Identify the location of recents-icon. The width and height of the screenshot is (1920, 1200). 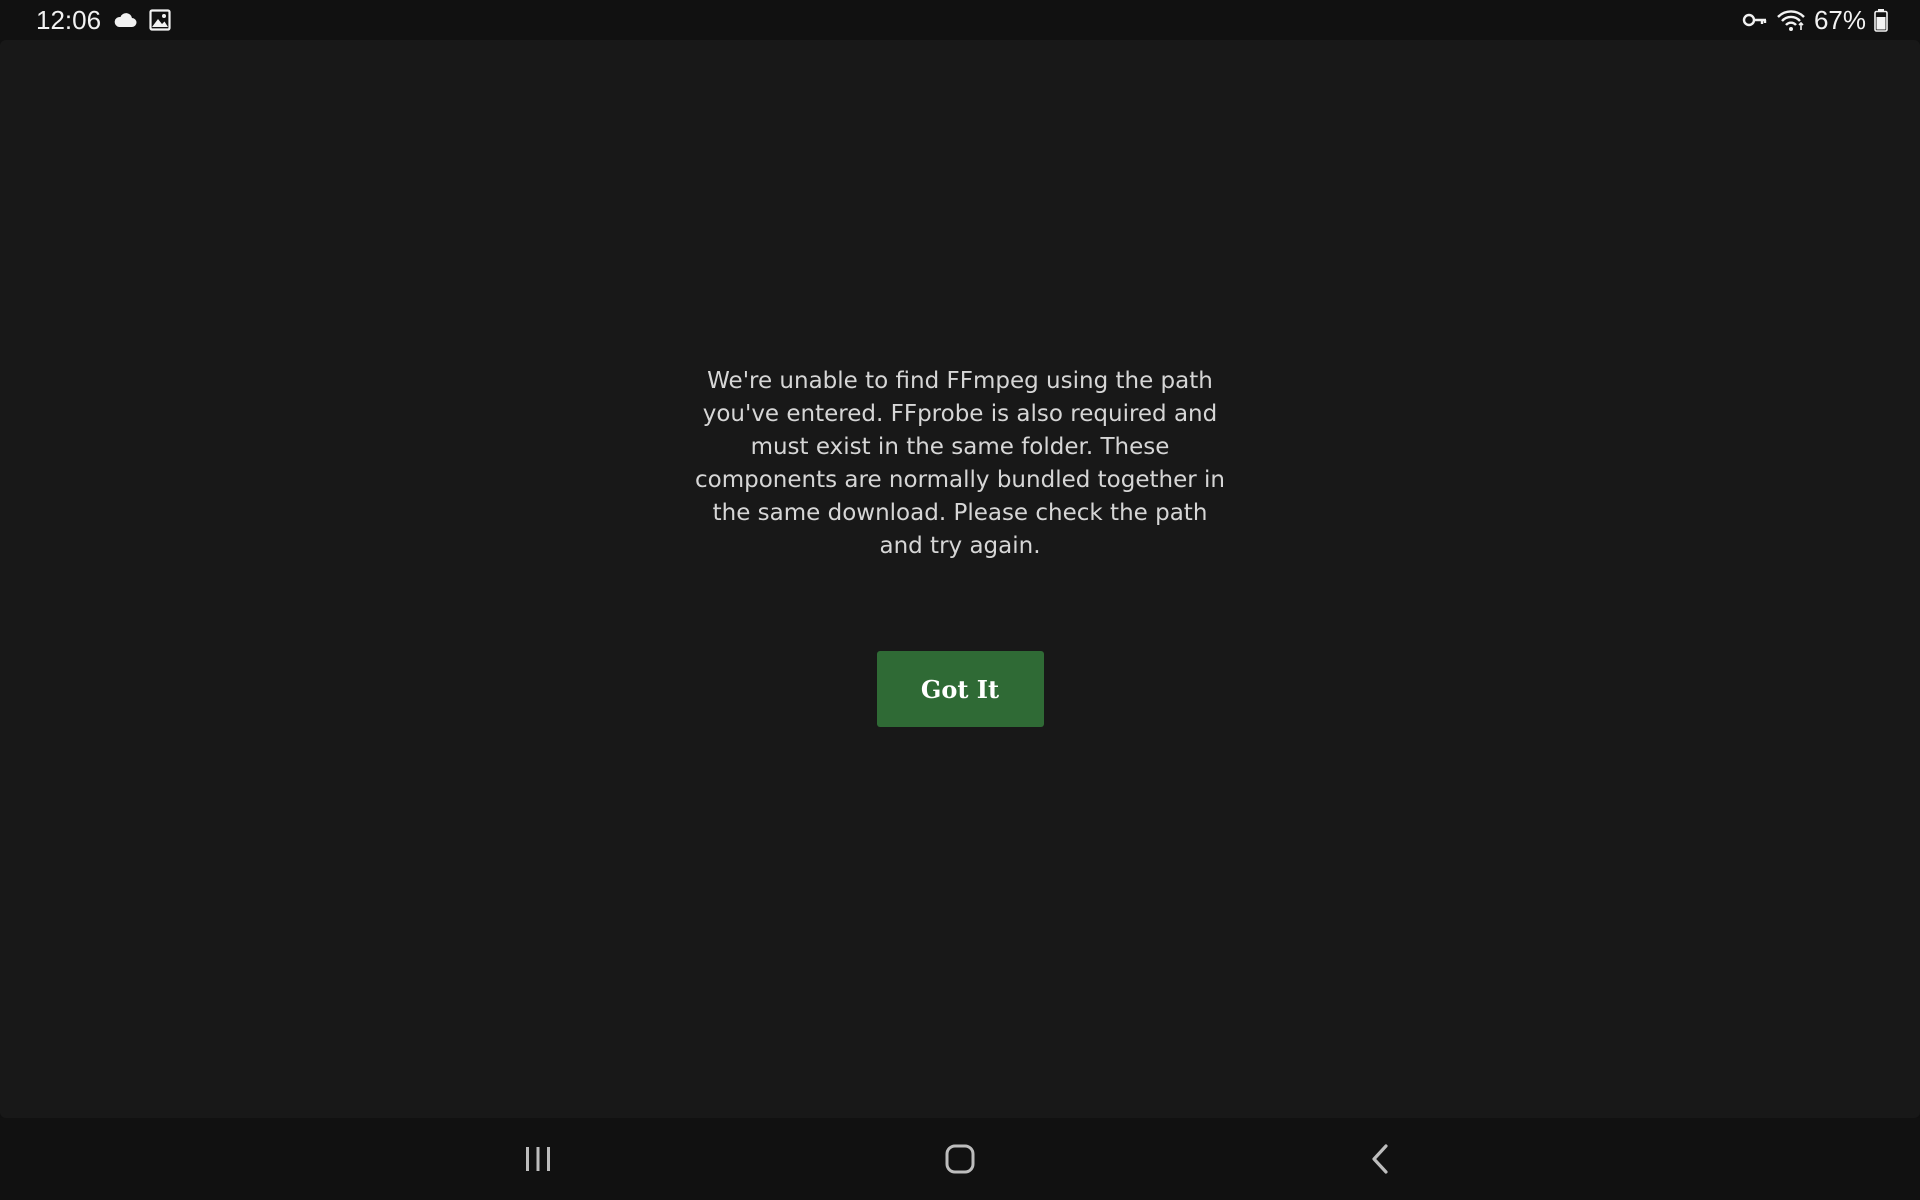
(538, 1159).